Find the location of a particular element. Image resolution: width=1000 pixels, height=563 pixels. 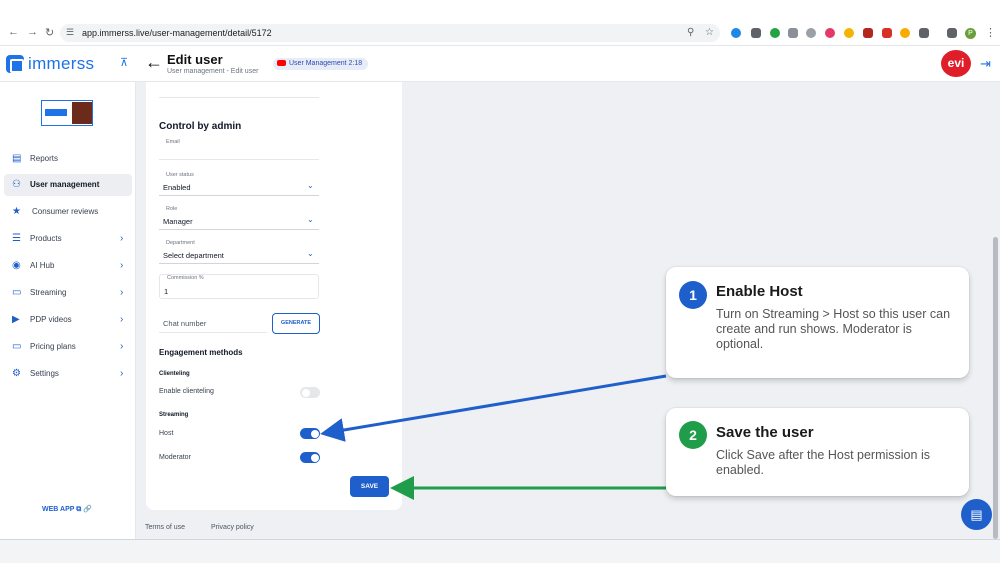

brand-logo-picture is located at coordinates (82, 113).